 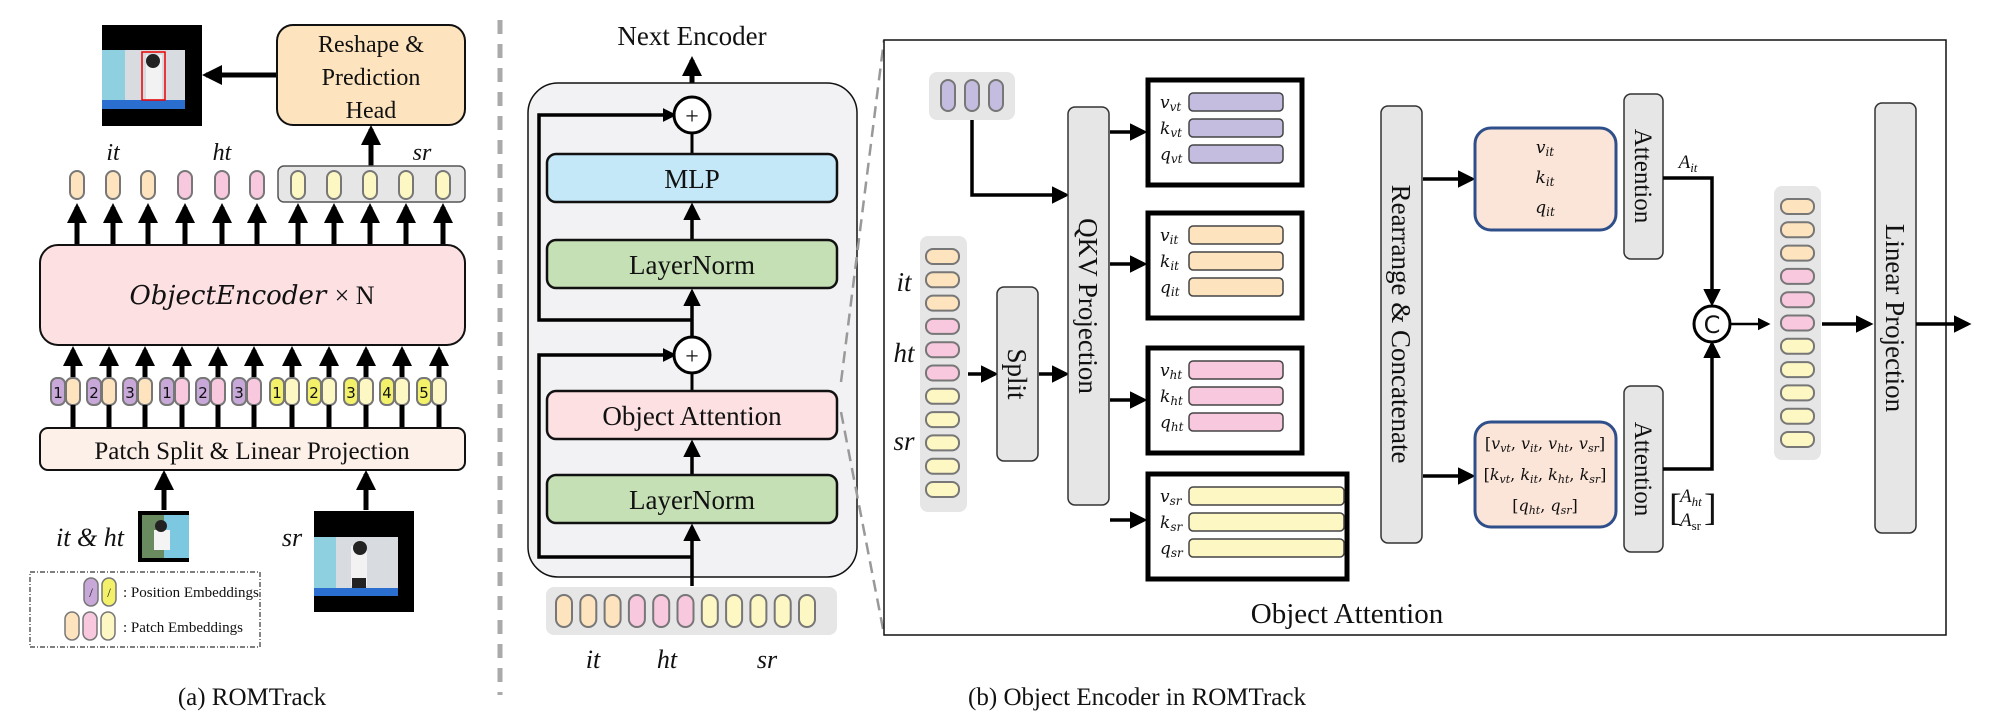 What do you see at coordinates (371, 45) in the screenshot?
I see `reshape-line-1: Reshape &` at bounding box center [371, 45].